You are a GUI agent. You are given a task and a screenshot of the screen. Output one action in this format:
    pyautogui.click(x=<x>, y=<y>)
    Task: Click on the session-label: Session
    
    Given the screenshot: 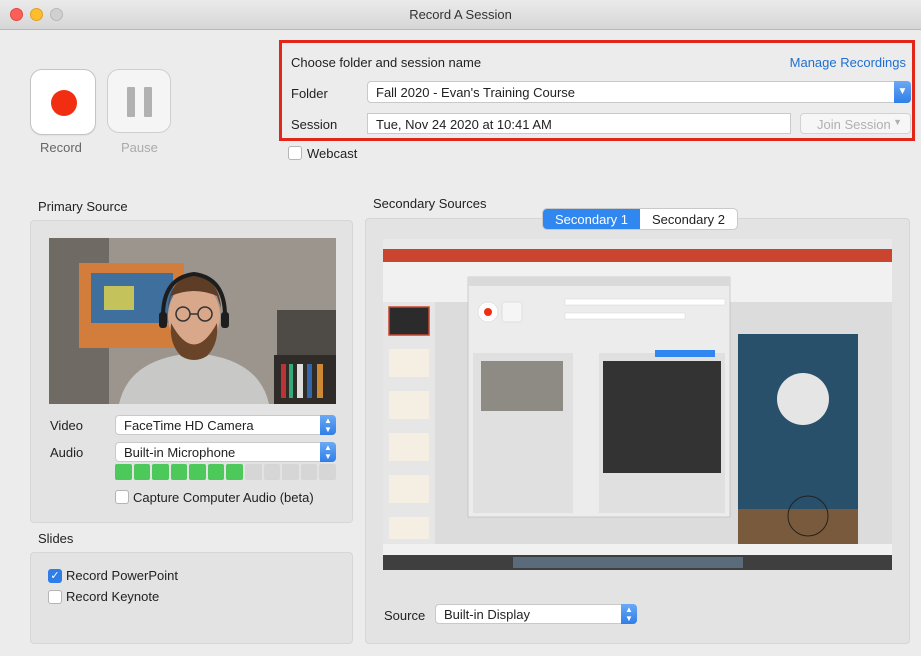 What is the action you would take?
    pyautogui.click(x=314, y=124)
    